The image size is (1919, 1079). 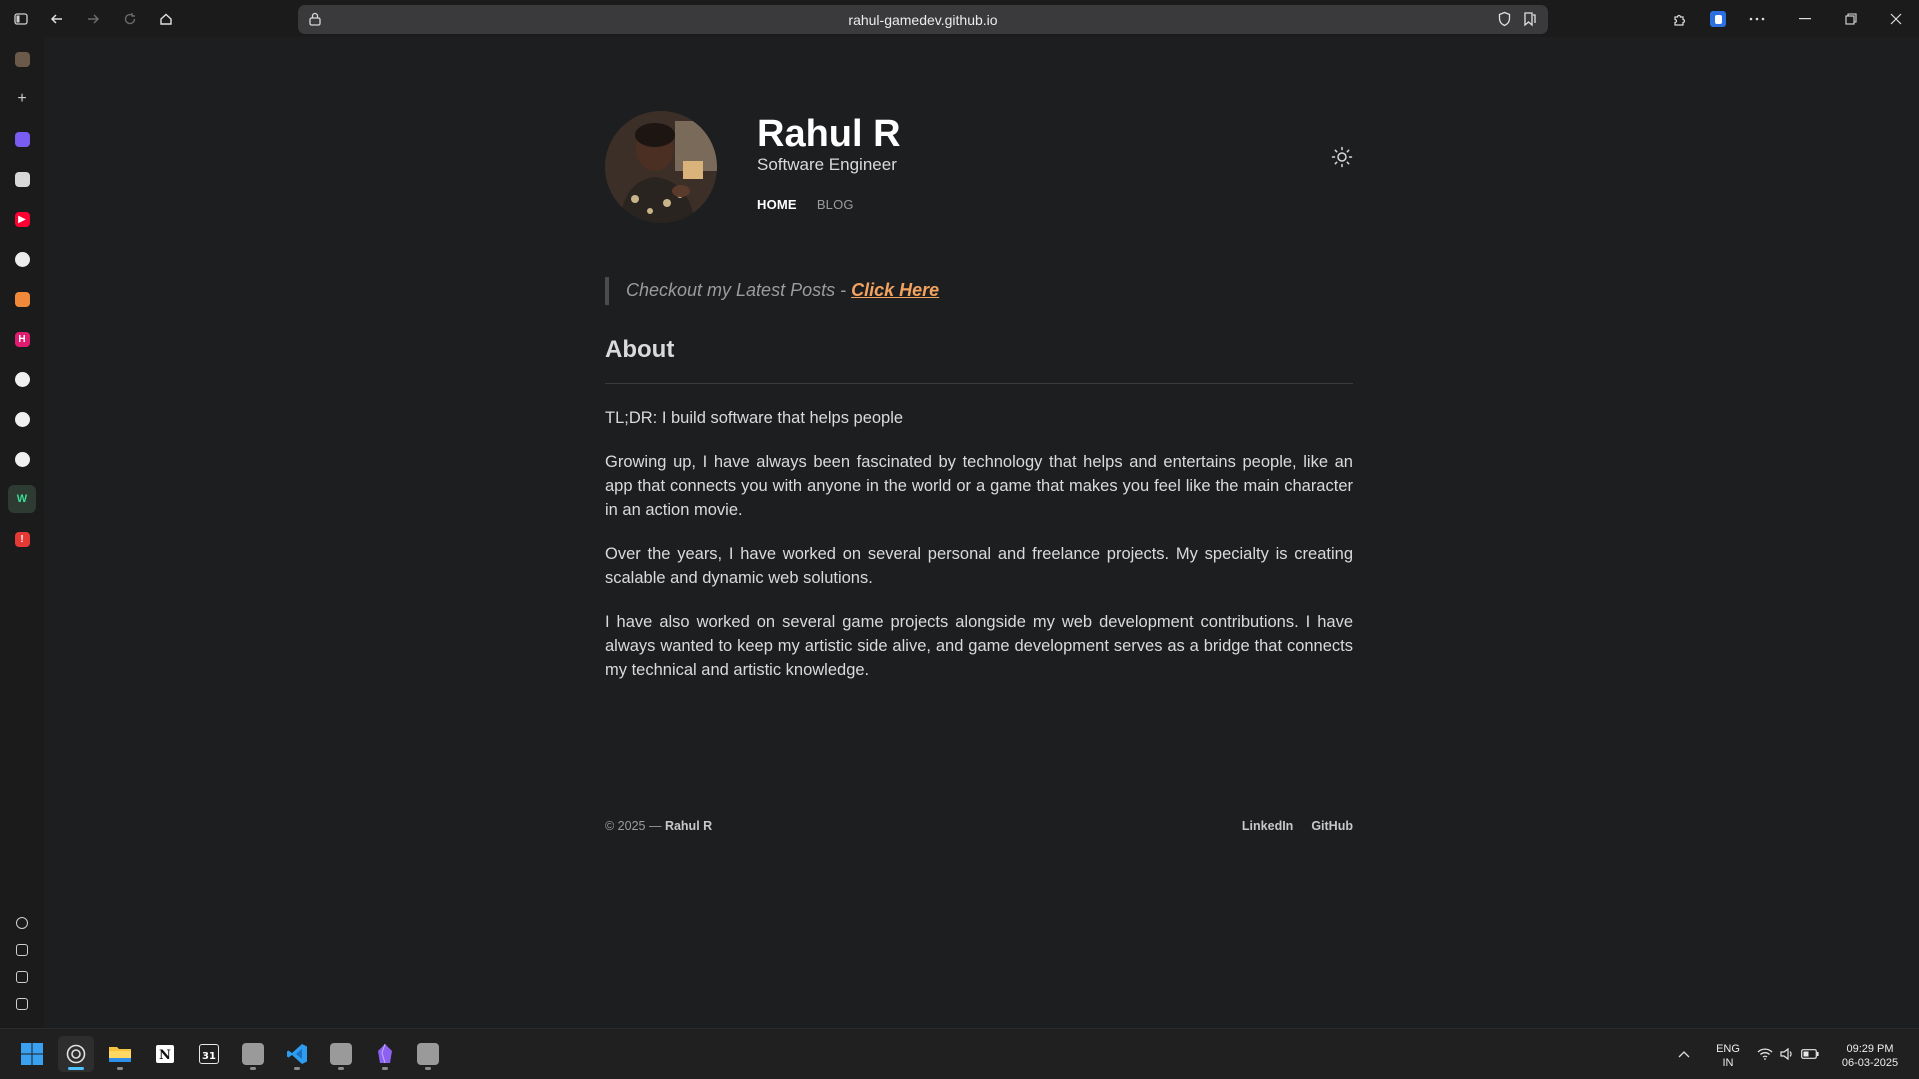 What do you see at coordinates (93, 19) in the screenshot?
I see `forward-icon` at bounding box center [93, 19].